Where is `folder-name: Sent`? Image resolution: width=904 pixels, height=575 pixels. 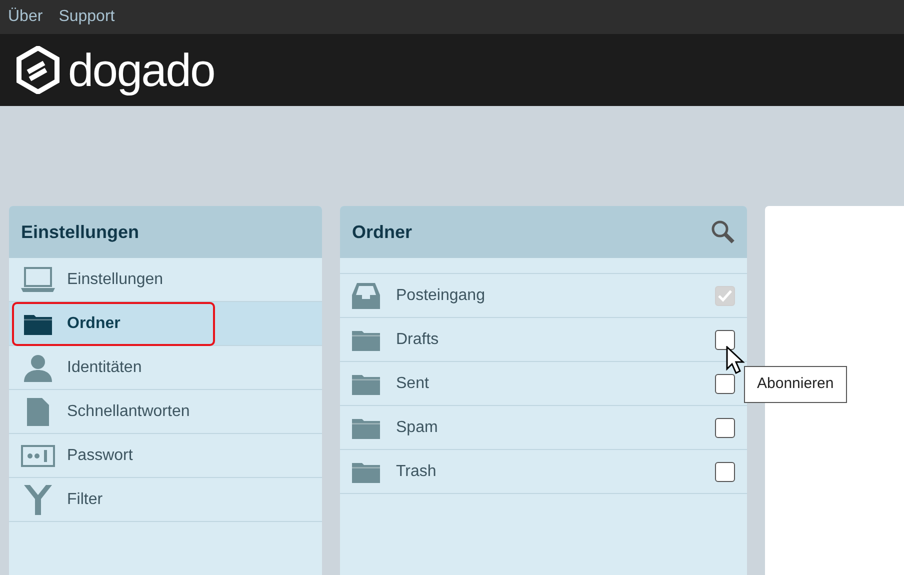 folder-name: Sent is located at coordinates (413, 384).